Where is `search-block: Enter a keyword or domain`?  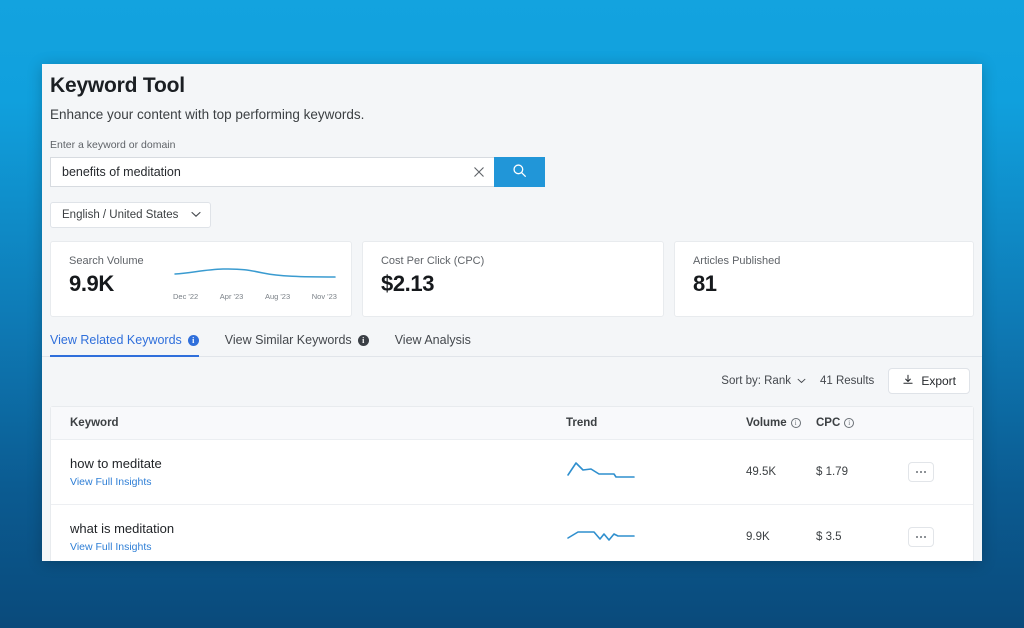 search-block: Enter a keyword or domain is located at coordinates (512, 154).